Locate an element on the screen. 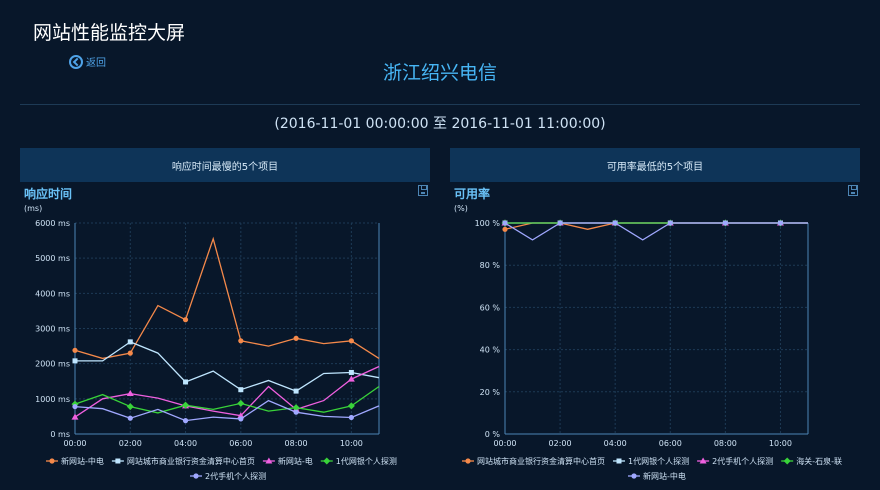 Image resolution: width=880 pixels, height=490 pixels. y-tick-label: 100 % is located at coordinates (488, 223).